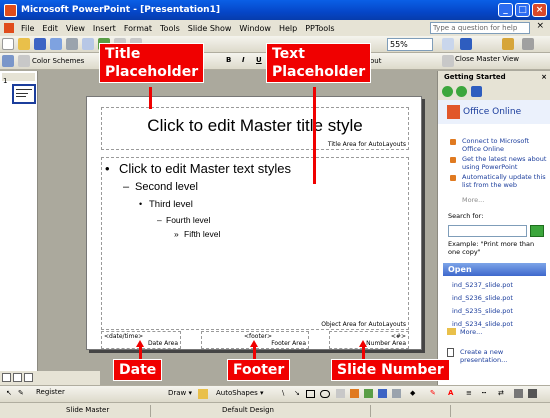  What do you see at coordinates (340, 393) in the screenshot?
I see `text-box-icon` at bounding box center [340, 393].